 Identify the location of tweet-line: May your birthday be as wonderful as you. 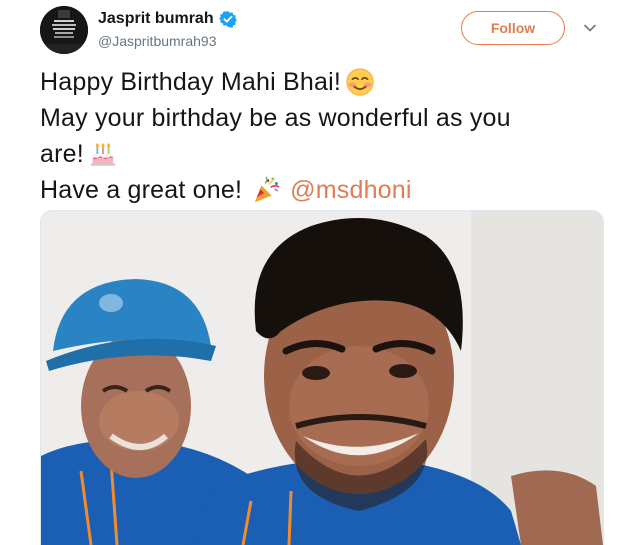
(320, 118).